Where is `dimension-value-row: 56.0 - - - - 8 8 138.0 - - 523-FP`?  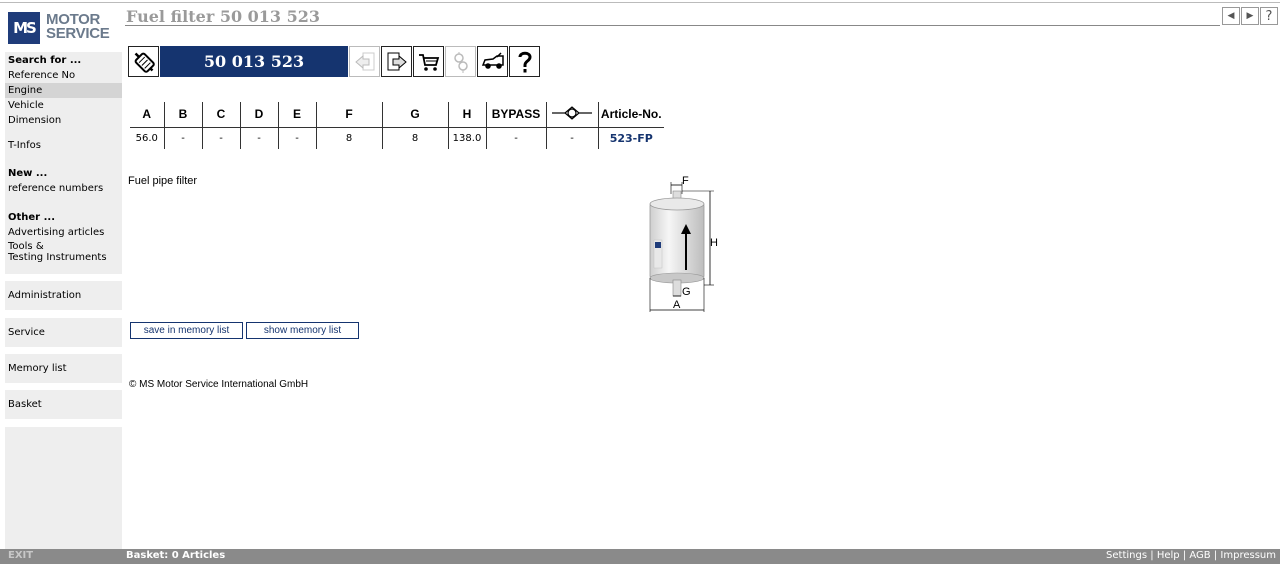 dimension-value-row: 56.0 - - - - 8 8 138.0 - - 523-FP is located at coordinates (397, 138).